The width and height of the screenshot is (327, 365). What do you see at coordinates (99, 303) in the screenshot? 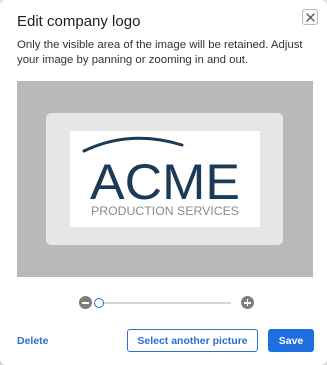
I see `zoom-slider-thumb` at bounding box center [99, 303].